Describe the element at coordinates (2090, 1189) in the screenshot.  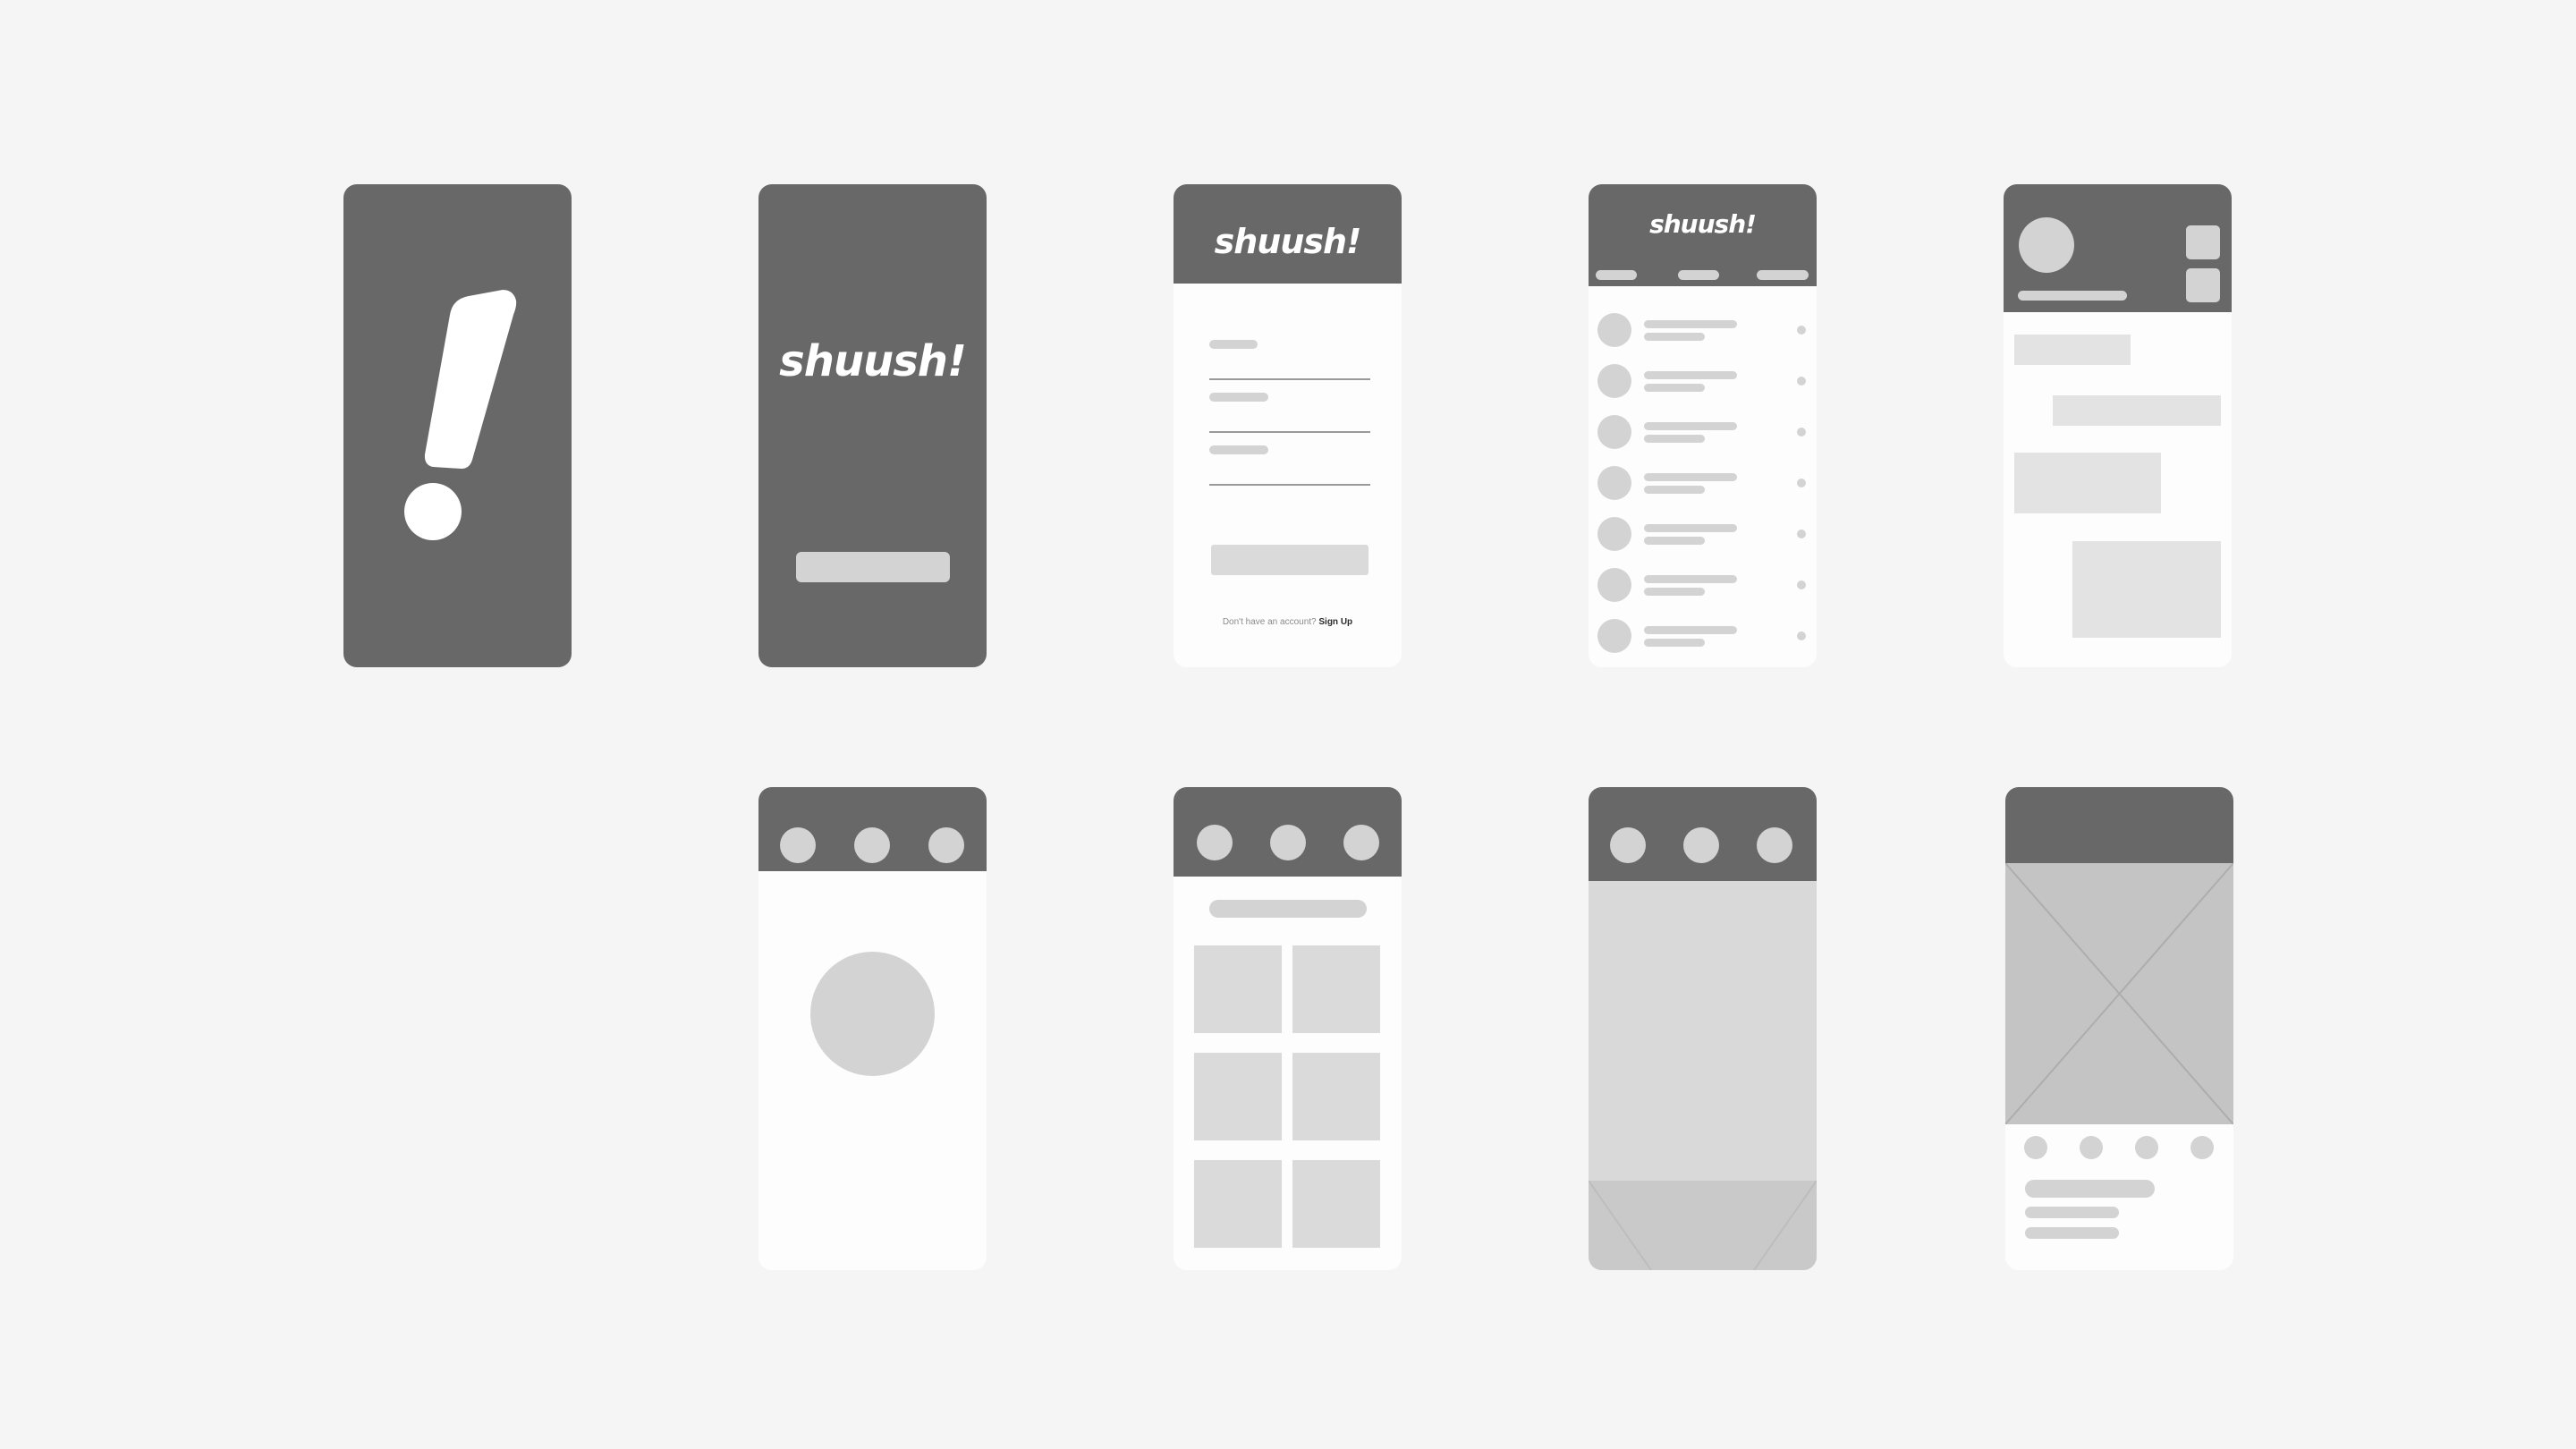
I see `detail-title` at that location.